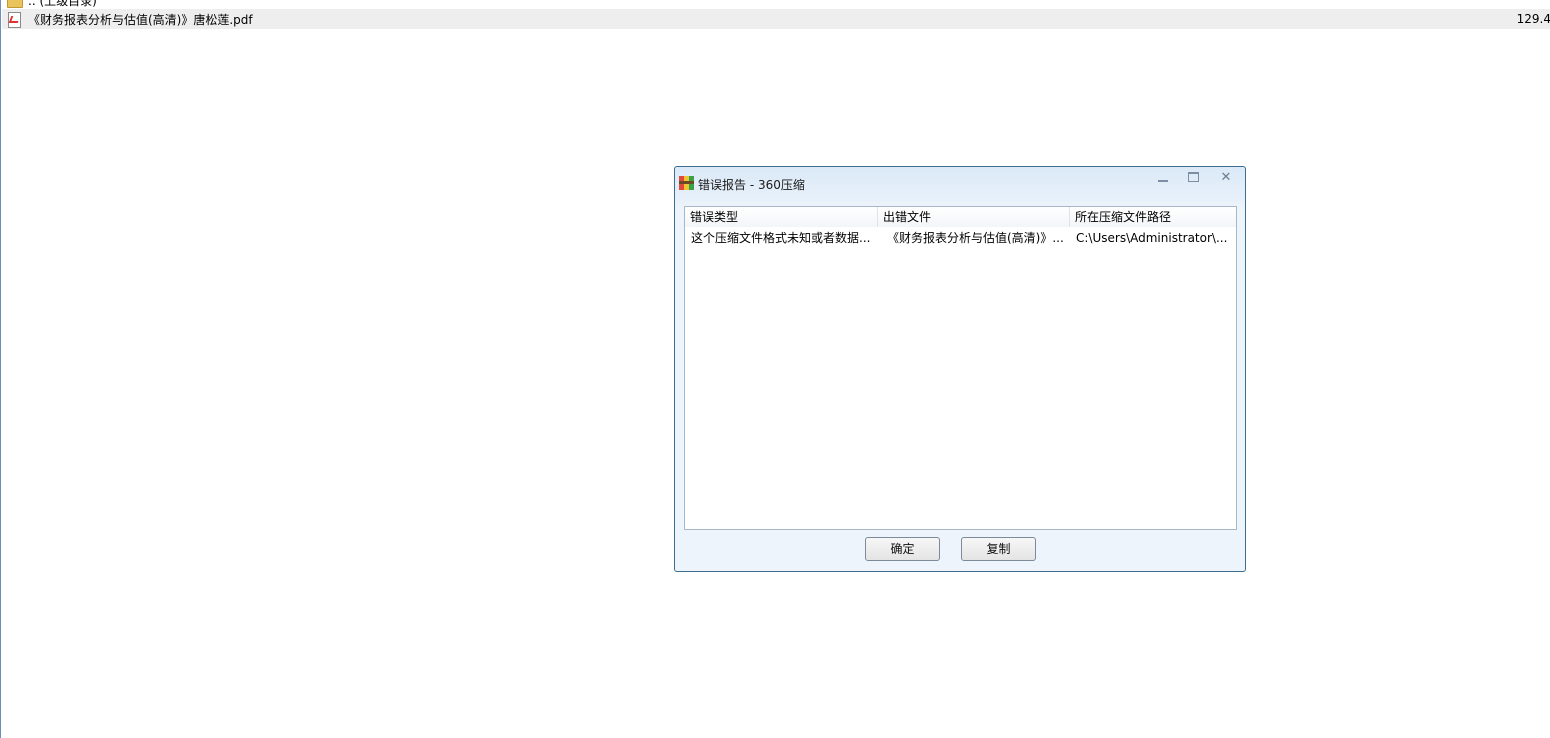  Describe the element at coordinates (776, 19) in the screenshot. I see `file-row-pdf: 《财务报表分析与估值(高清)》唐松莲.pdf 129.4` at that location.